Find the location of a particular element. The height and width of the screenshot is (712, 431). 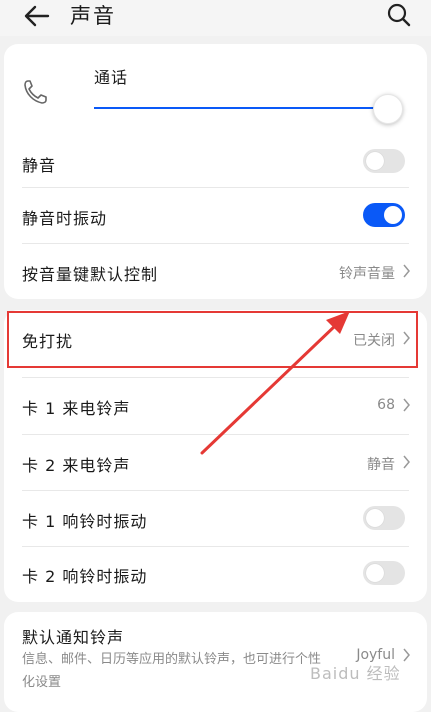

top-bar: 声音 is located at coordinates (215, 18).